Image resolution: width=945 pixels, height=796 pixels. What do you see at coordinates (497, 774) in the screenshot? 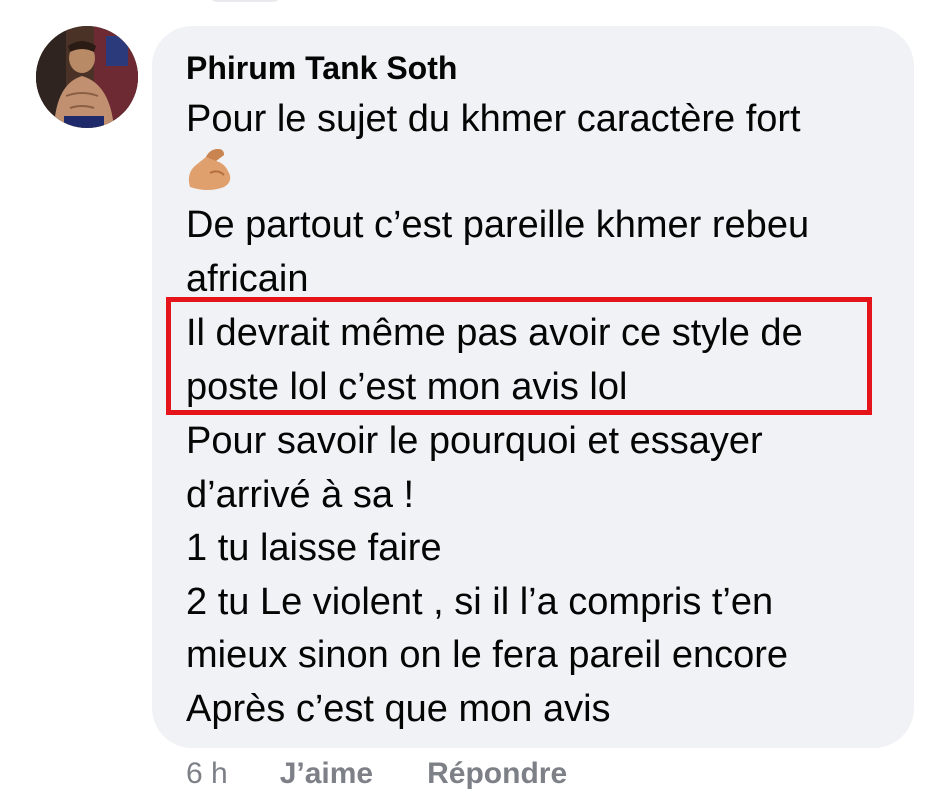
I see `reply-button: Répondre` at bounding box center [497, 774].